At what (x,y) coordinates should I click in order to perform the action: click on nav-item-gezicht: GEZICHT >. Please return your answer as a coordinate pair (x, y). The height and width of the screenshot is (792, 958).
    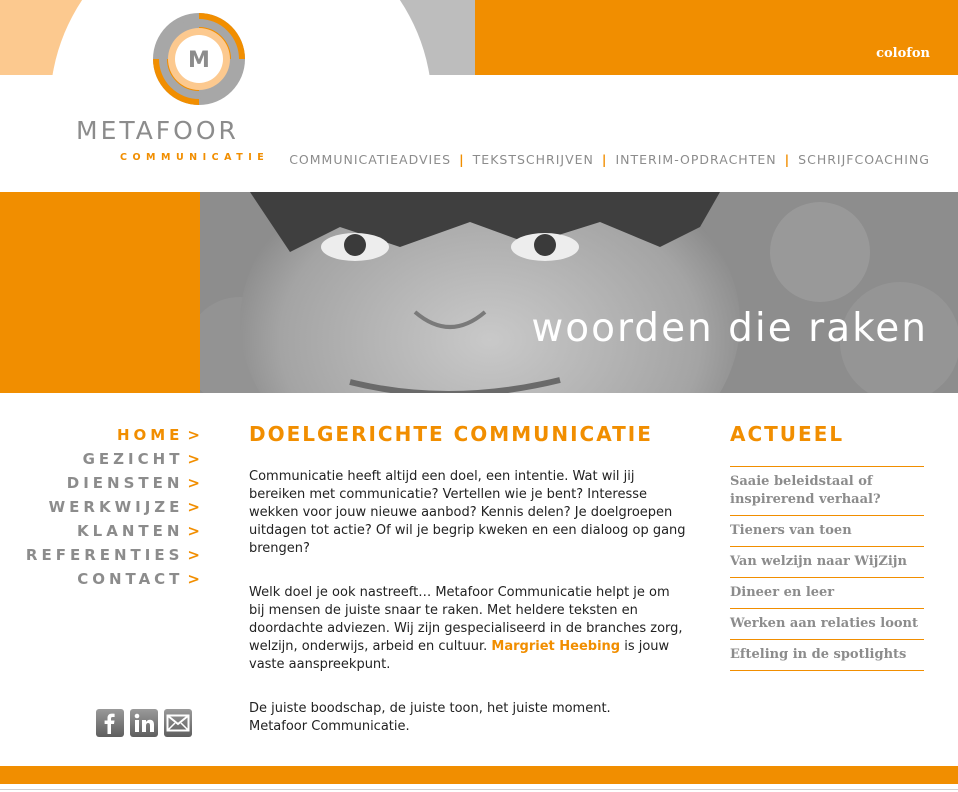
    Looking at the image, I should click on (100, 462).